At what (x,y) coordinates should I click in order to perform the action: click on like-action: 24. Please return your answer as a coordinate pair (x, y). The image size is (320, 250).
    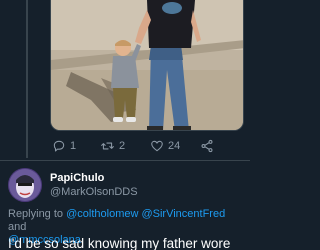
    Looking at the image, I should click on (165, 146).